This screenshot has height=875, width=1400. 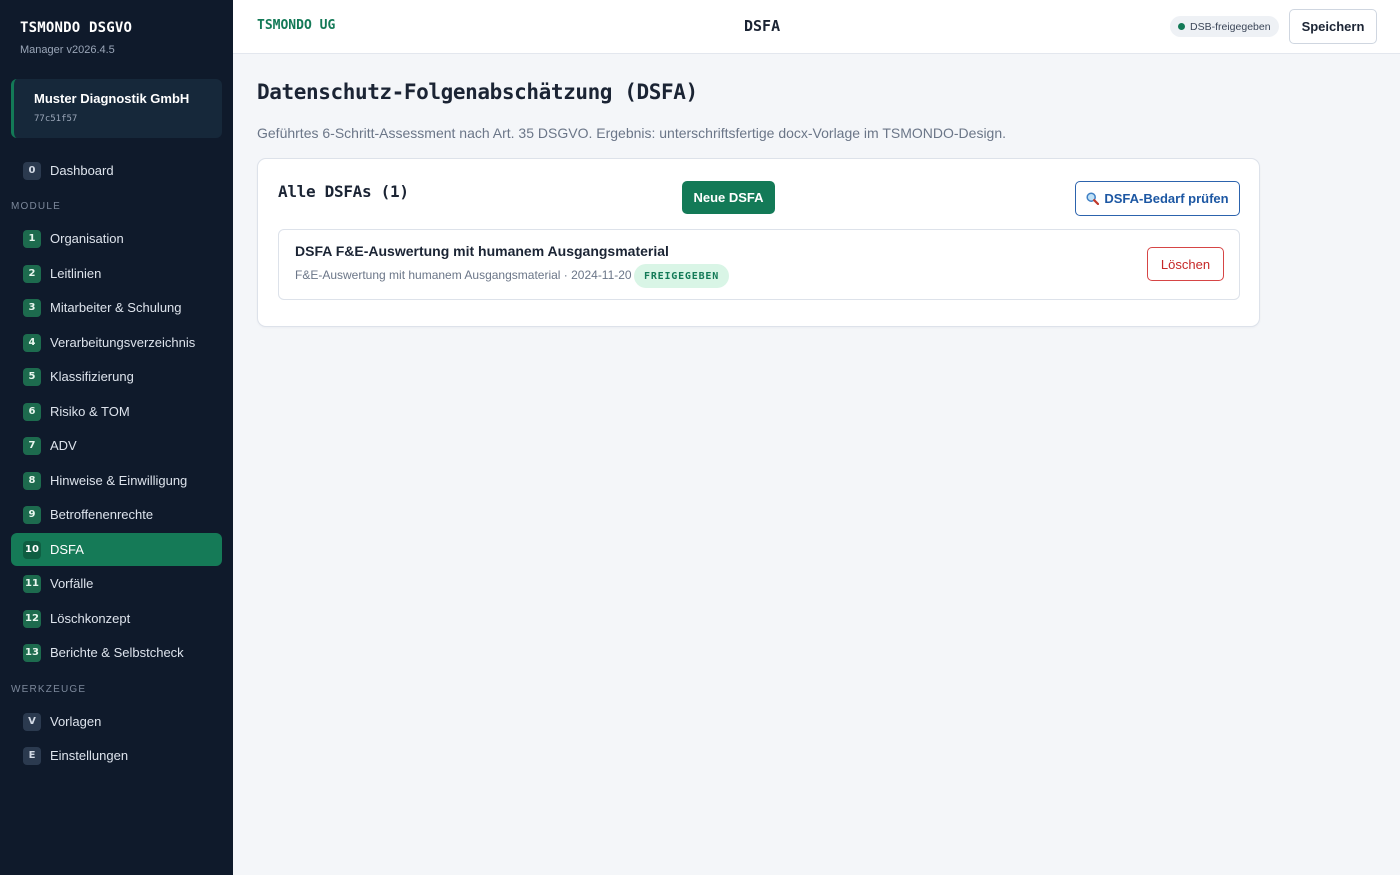 I want to click on status-dot-icon, so click(x=1181, y=26).